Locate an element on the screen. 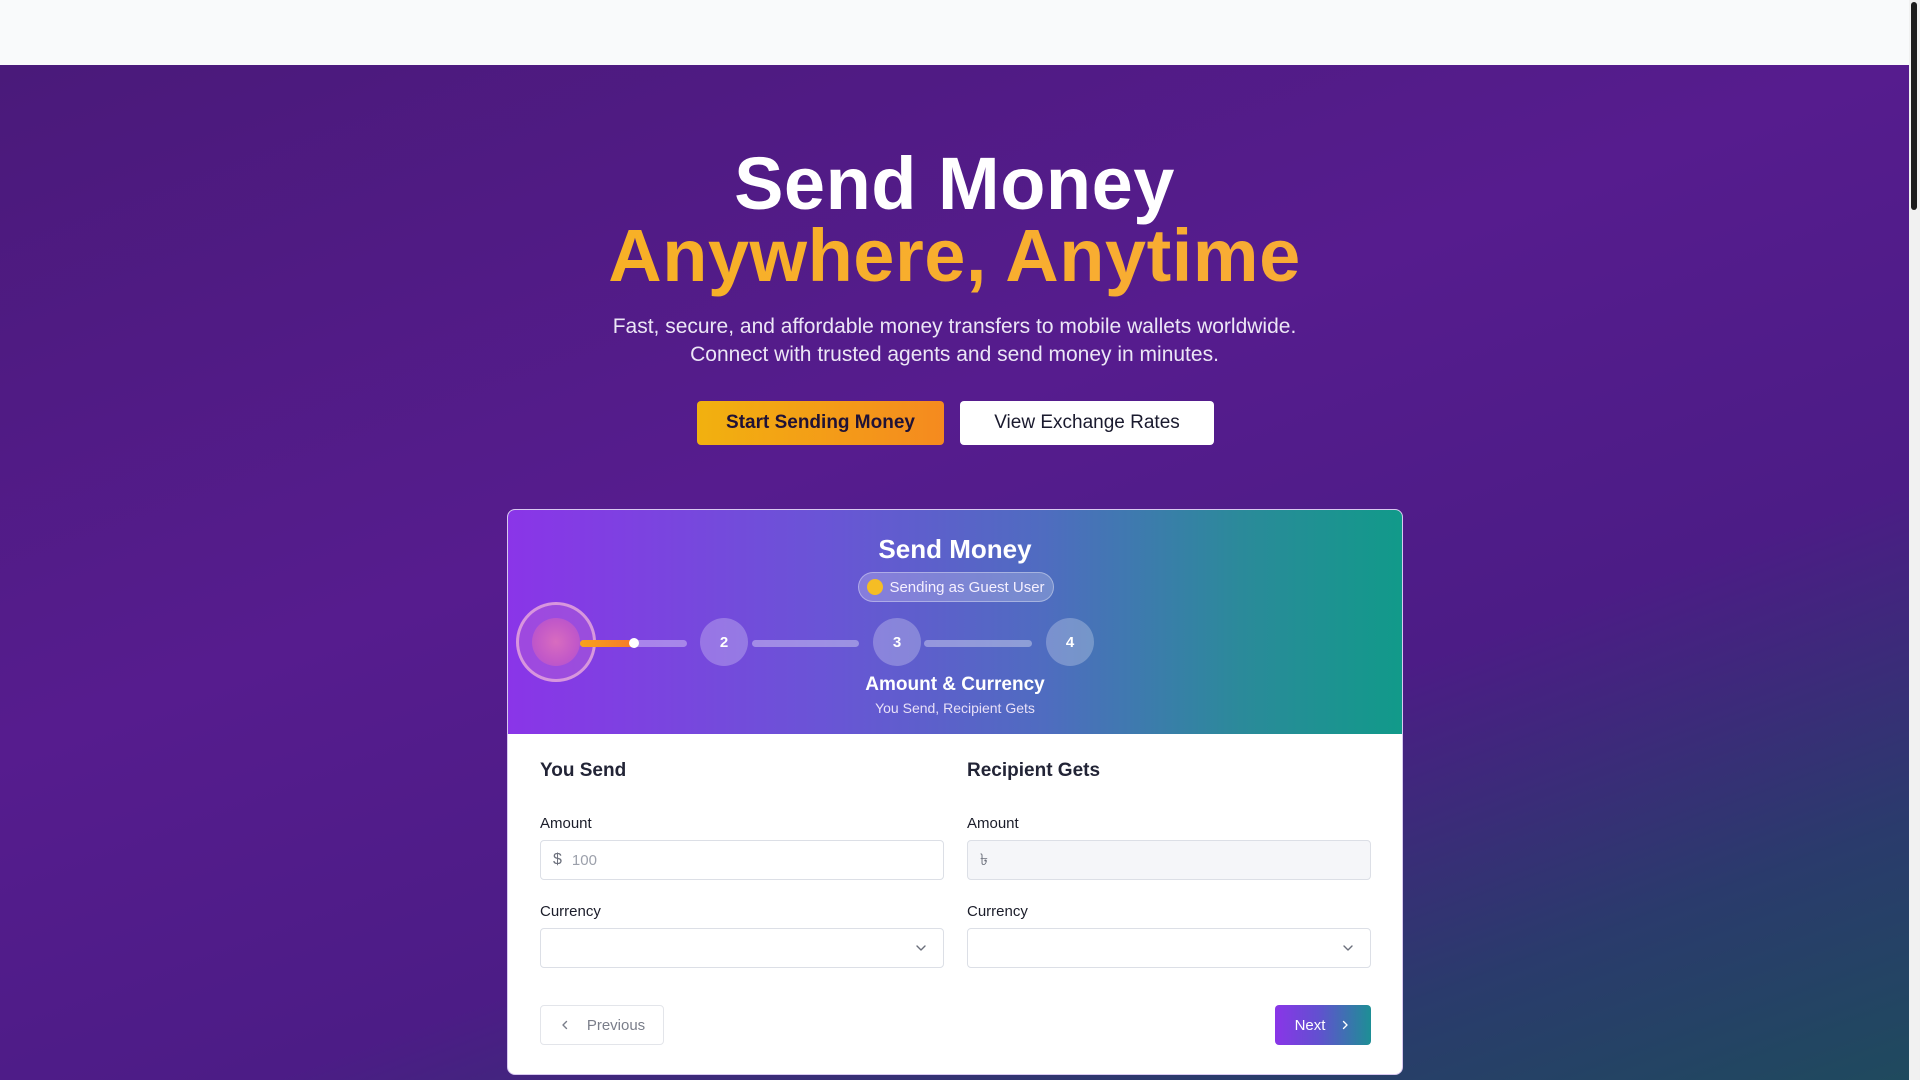 This screenshot has width=1920, height=1080. step-2-circle: 2 is located at coordinates (724, 642).